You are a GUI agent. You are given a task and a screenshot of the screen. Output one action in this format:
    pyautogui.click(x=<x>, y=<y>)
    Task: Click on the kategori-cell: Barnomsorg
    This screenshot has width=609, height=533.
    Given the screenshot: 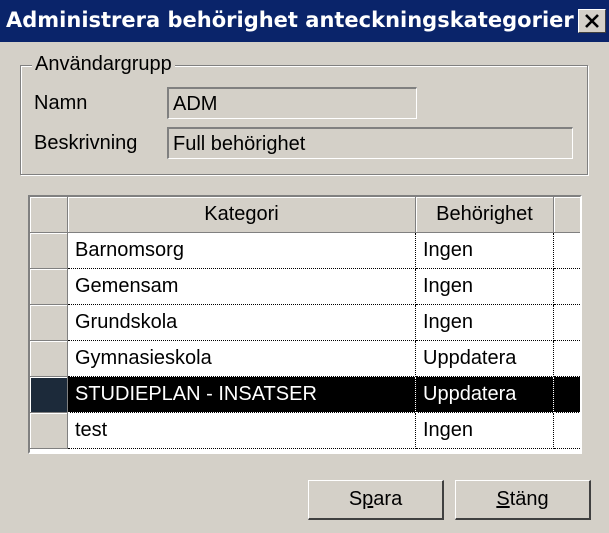 What is the action you would take?
    pyautogui.click(x=242, y=251)
    